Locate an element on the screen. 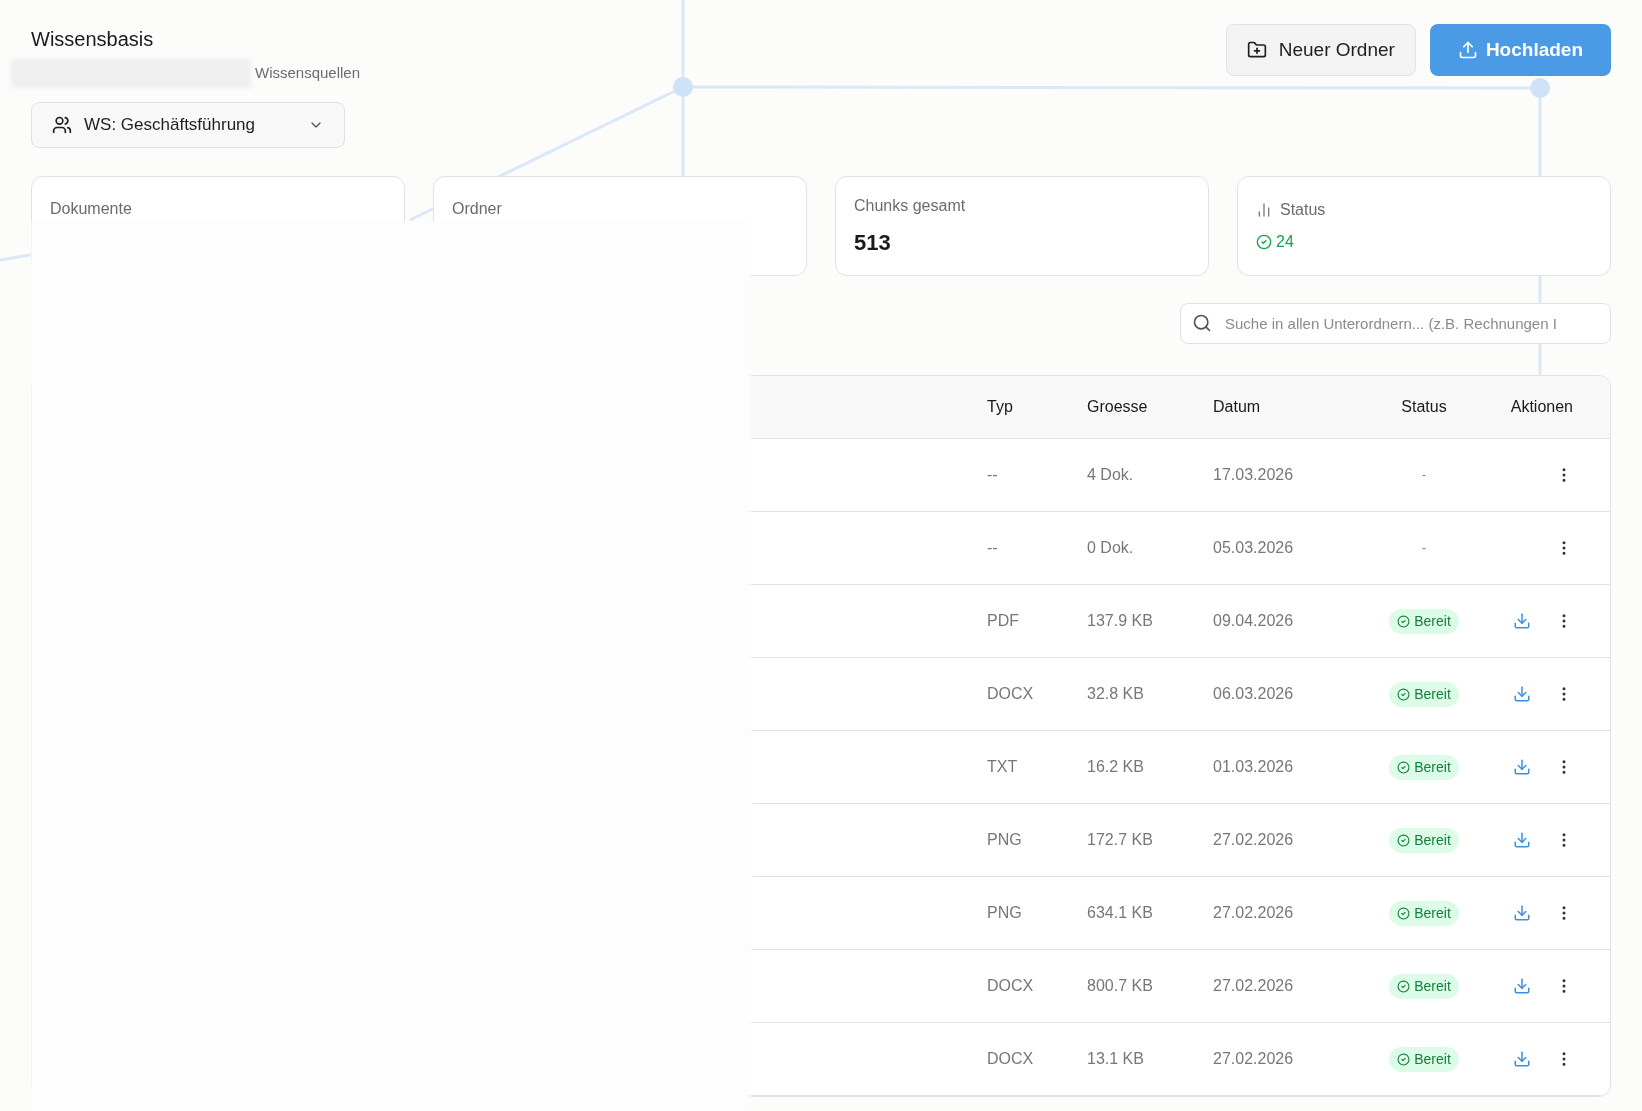  page-subtitle: Wissensquellen is located at coordinates (308, 72).